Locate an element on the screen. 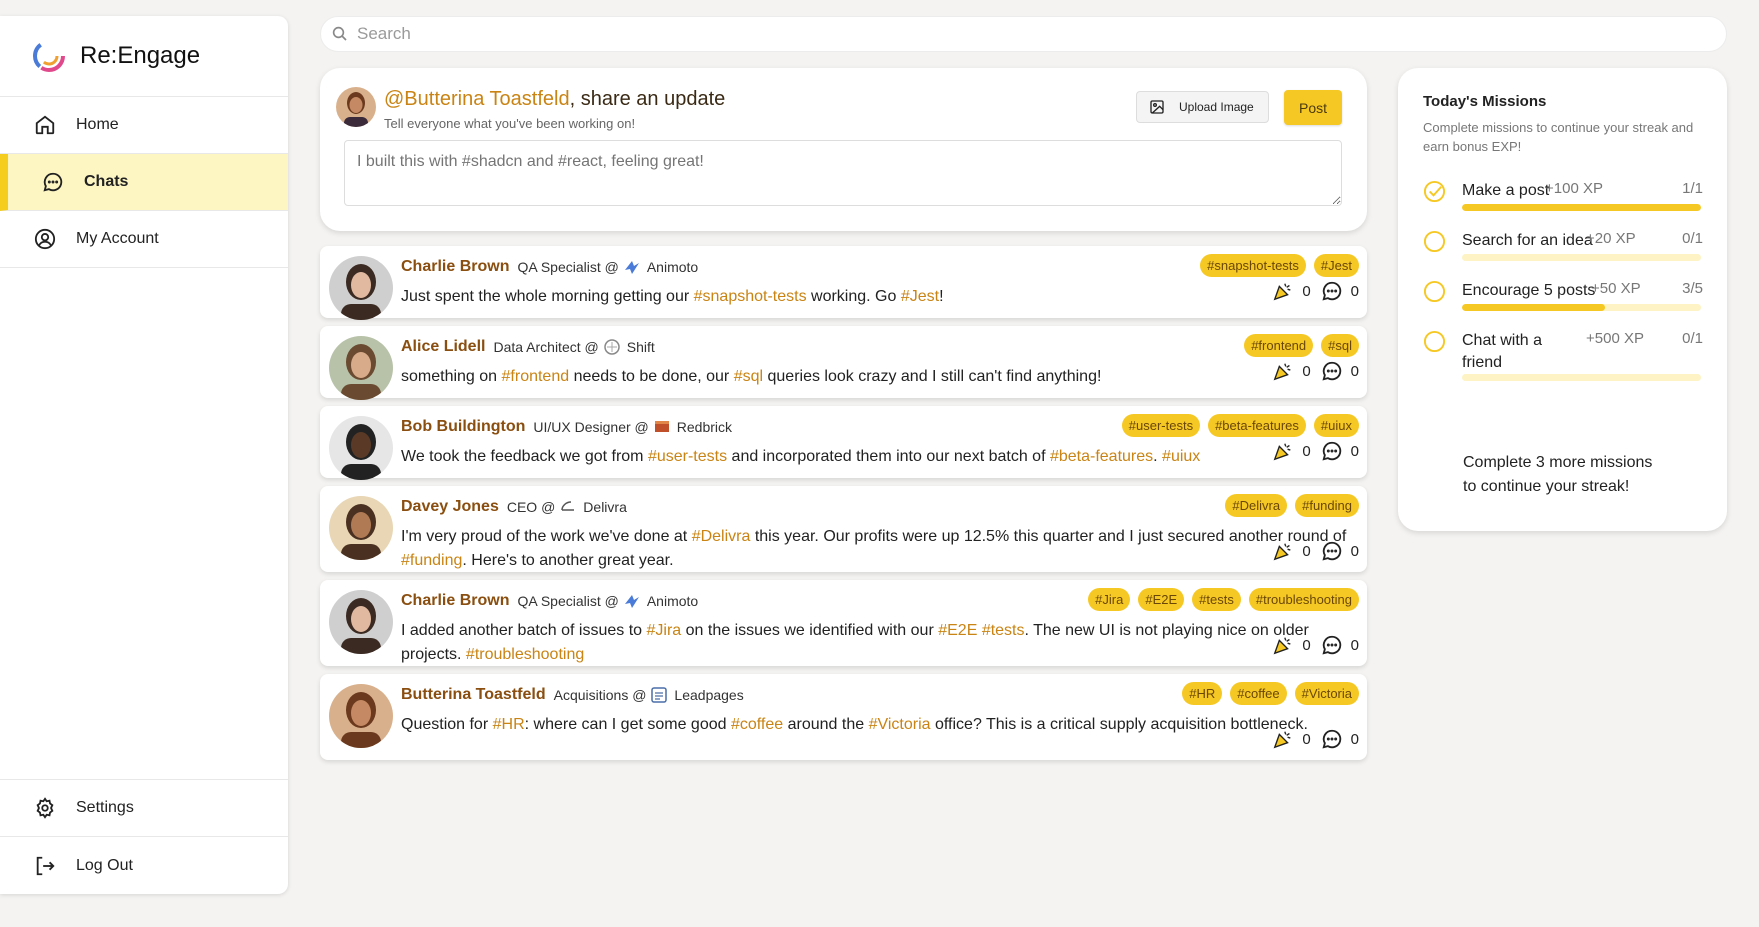 This screenshot has height=927, width=1759. body-text: on the issues we identified with our is located at coordinates (810, 630).